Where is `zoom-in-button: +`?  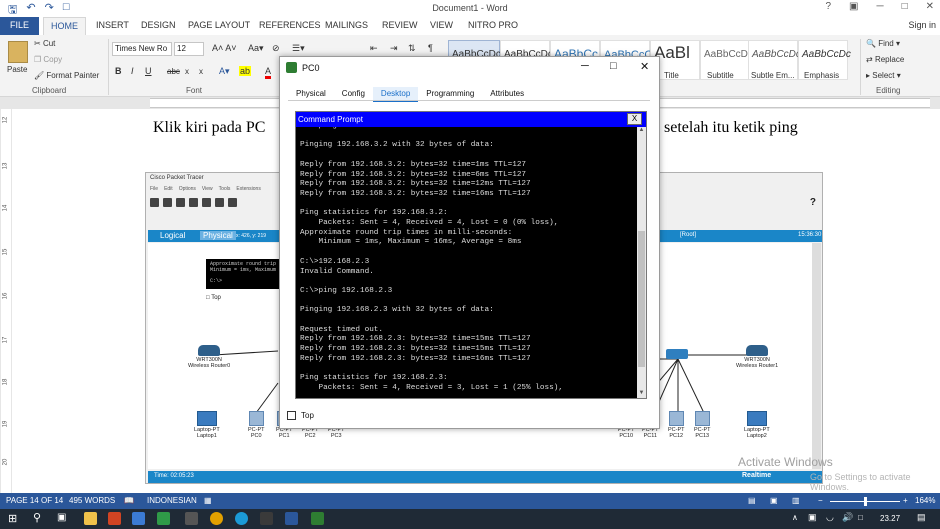
zoom-in-button: + is located at coordinates (905, 500).